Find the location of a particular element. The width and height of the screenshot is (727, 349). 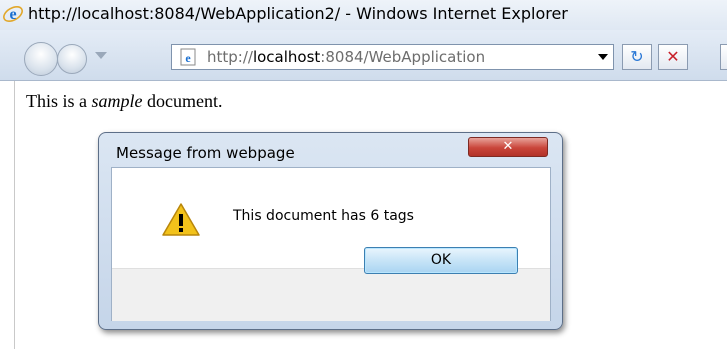

refresh-button: ↻ is located at coordinates (637, 57).